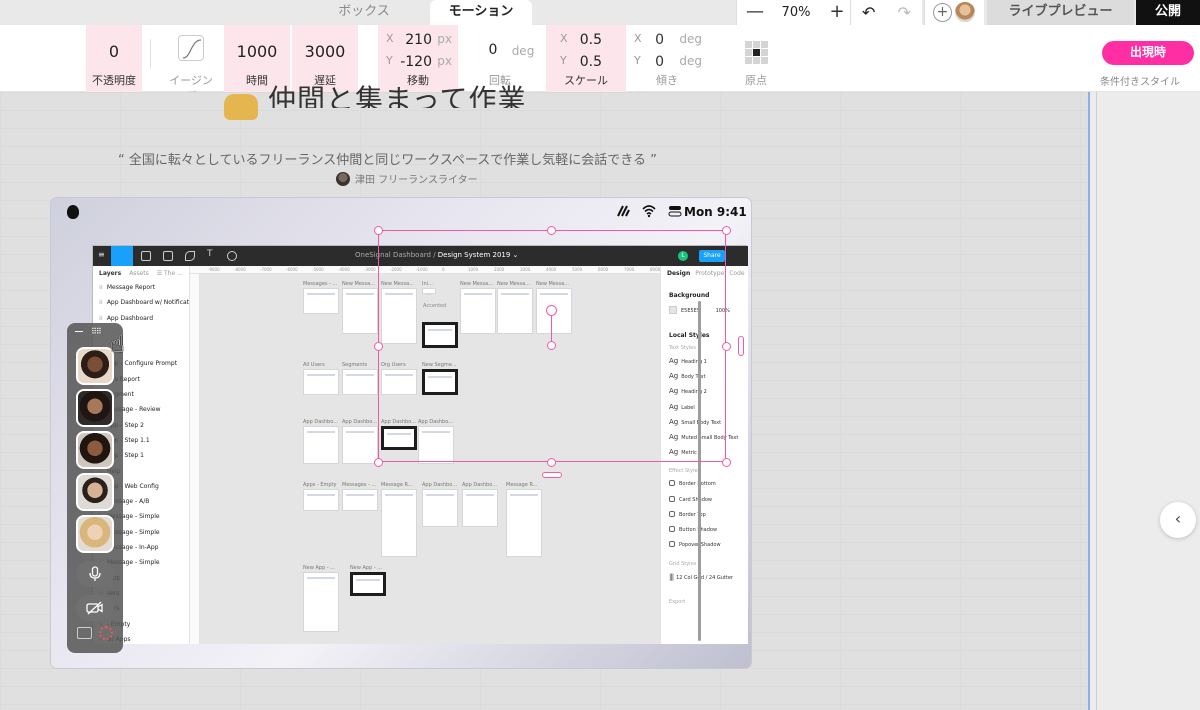 The image size is (1200, 710). What do you see at coordinates (191, 48) in the screenshot?
I see `easing-curve-icon` at bounding box center [191, 48].